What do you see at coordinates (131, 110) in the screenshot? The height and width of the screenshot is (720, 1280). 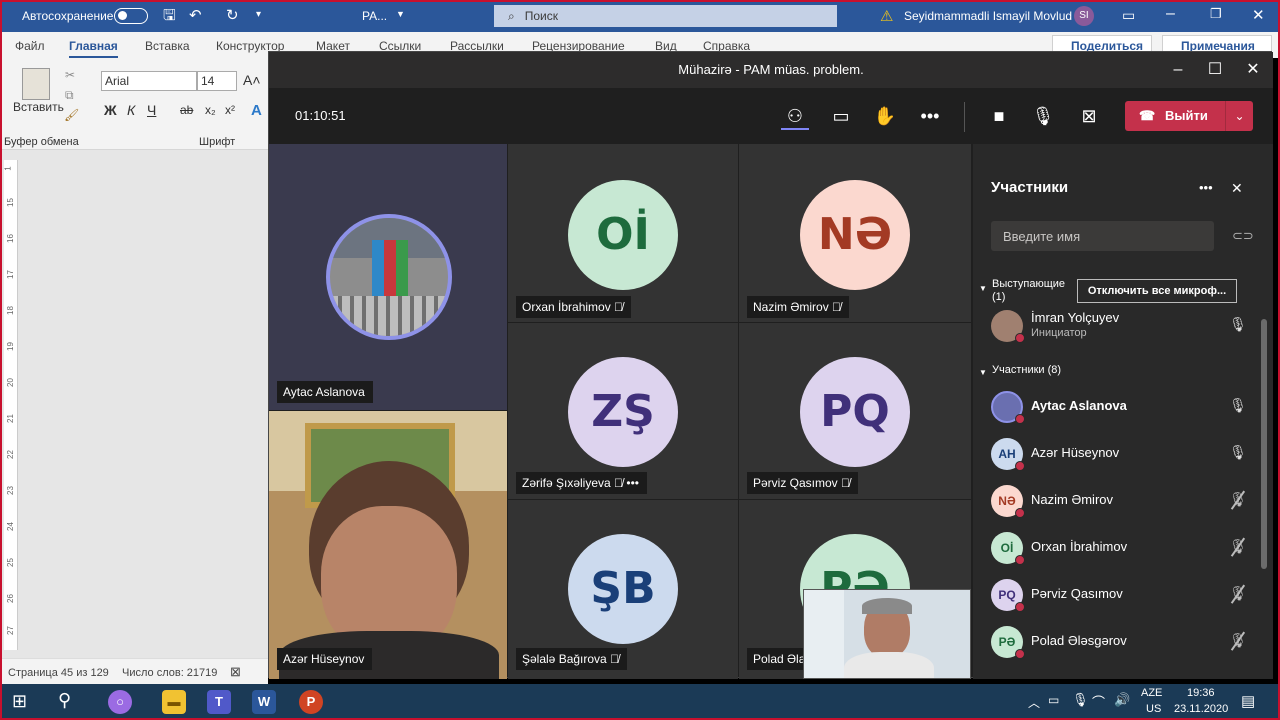 I see `italic-button: К` at bounding box center [131, 110].